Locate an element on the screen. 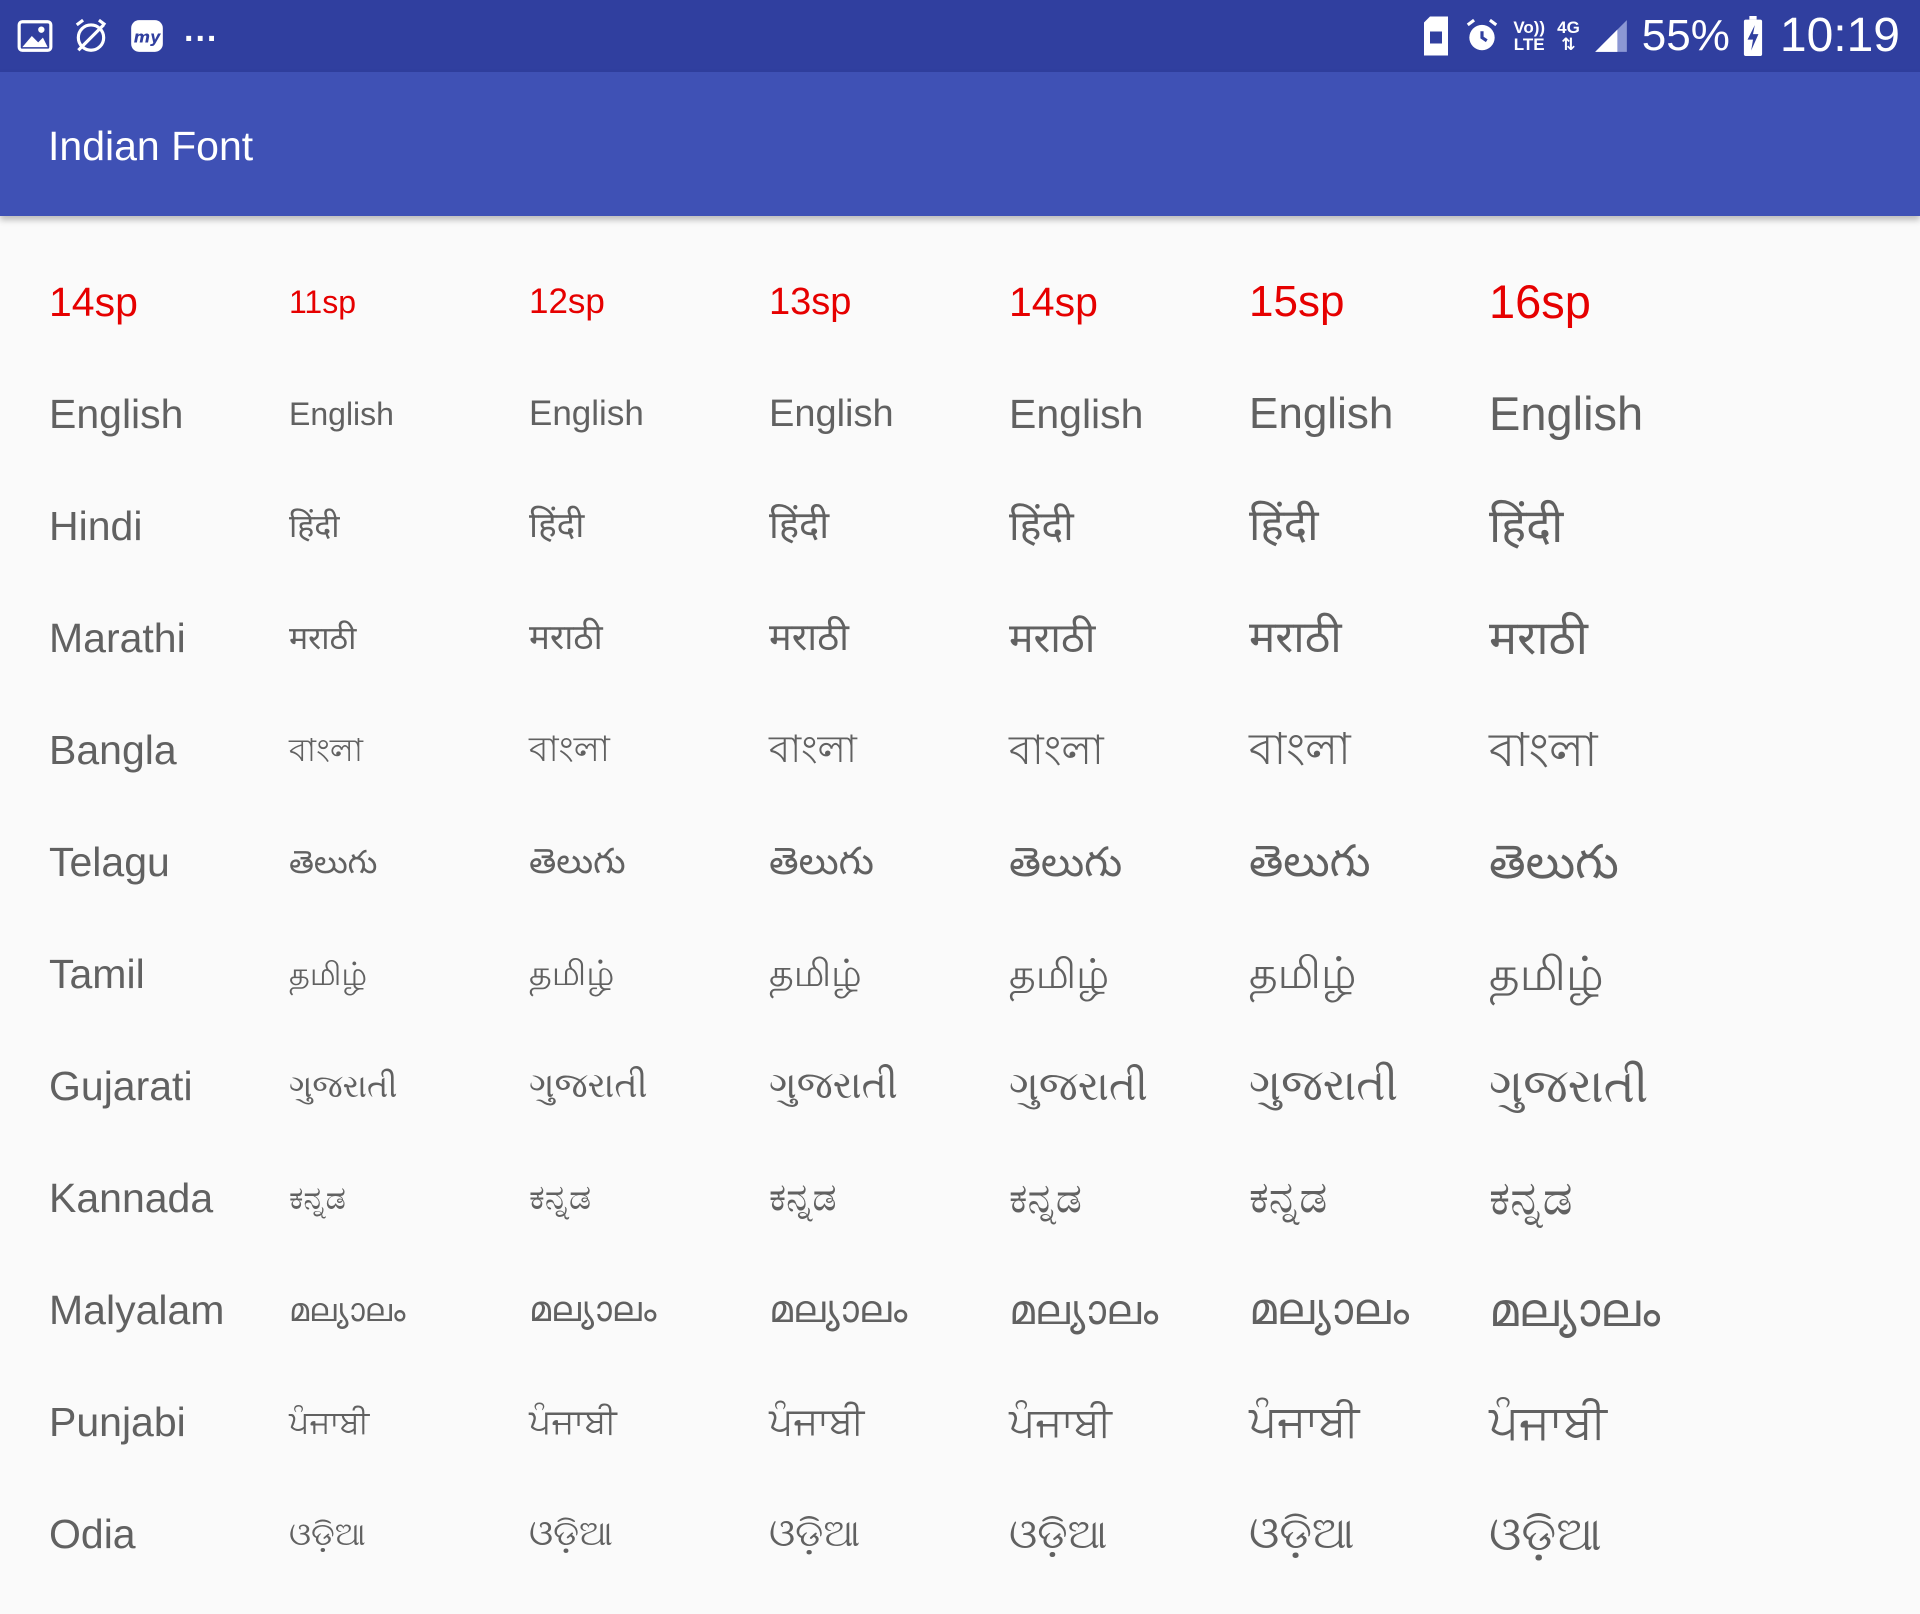  sim-card-icon is located at coordinates (1436, 36).